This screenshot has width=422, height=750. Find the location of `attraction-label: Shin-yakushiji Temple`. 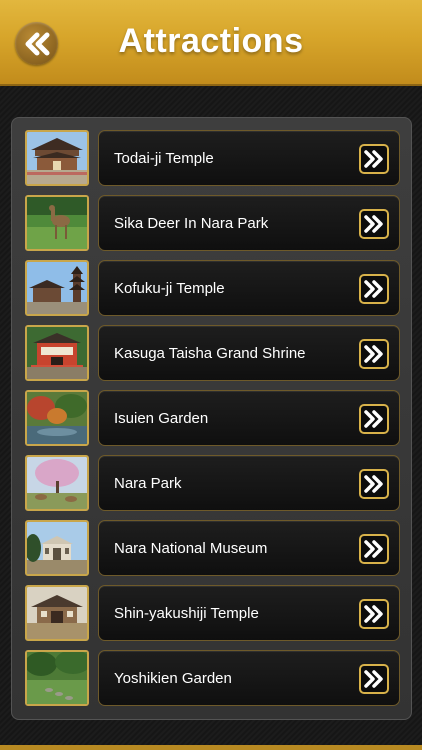

attraction-label: Shin-yakushiji Temple is located at coordinates (186, 613).